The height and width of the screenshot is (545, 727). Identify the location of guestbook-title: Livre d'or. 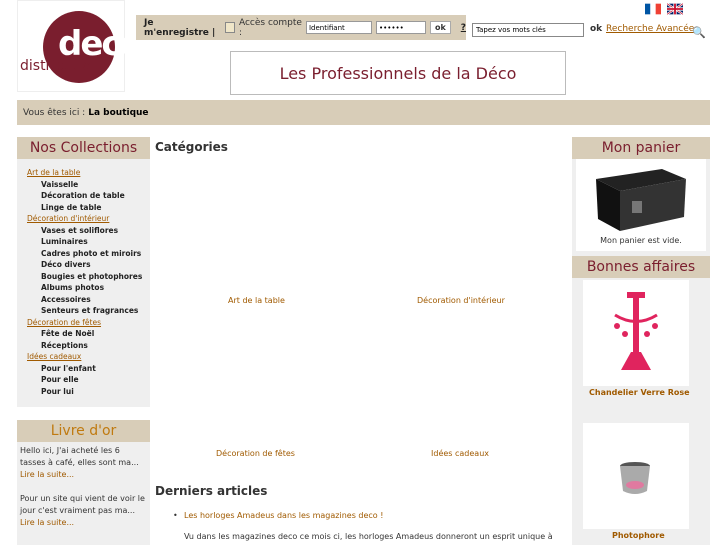
(83, 431).